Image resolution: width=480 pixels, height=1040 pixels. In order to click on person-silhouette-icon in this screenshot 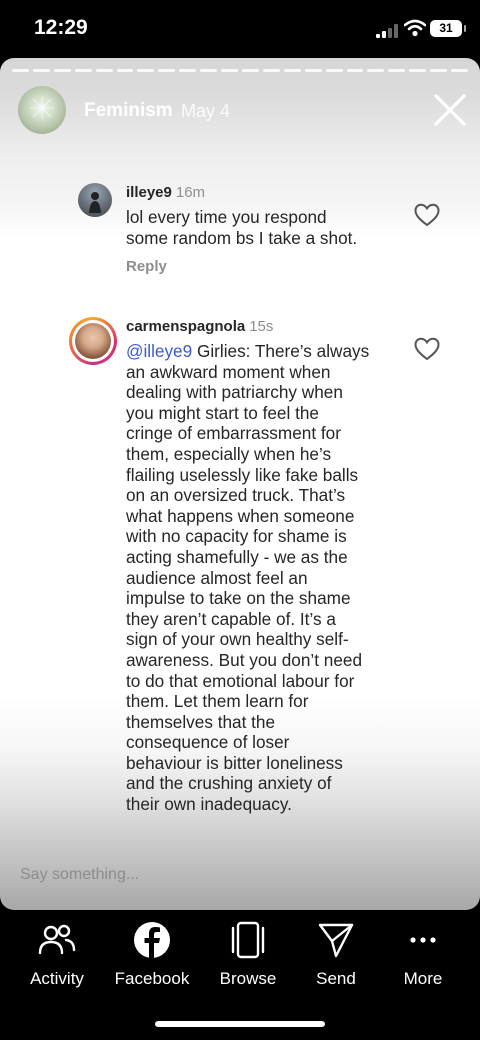, I will do `click(95, 202)`.